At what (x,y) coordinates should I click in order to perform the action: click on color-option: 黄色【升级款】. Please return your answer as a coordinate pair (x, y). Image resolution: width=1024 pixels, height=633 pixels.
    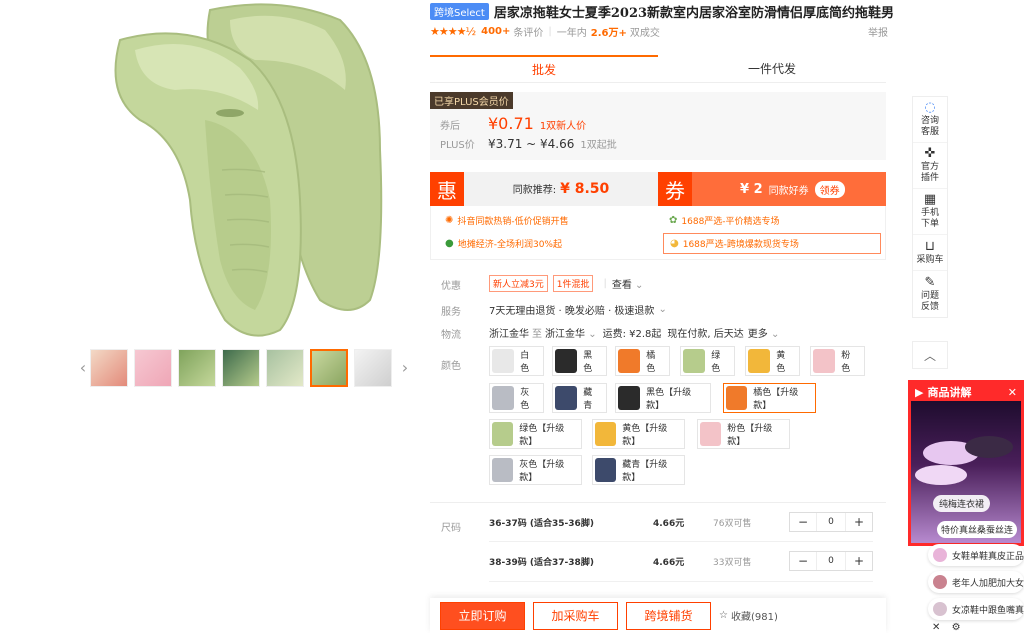
    Looking at the image, I should click on (638, 434).